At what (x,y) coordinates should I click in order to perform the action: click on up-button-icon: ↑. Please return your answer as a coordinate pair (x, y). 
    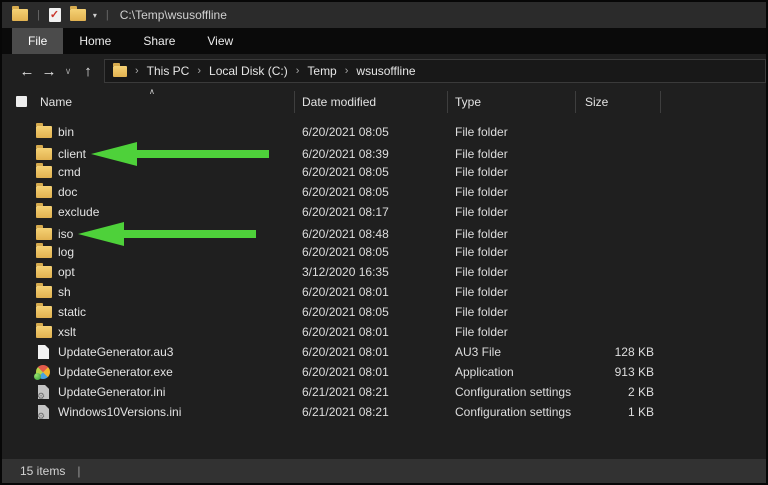
    Looking at the image, I should click on (88, 71).